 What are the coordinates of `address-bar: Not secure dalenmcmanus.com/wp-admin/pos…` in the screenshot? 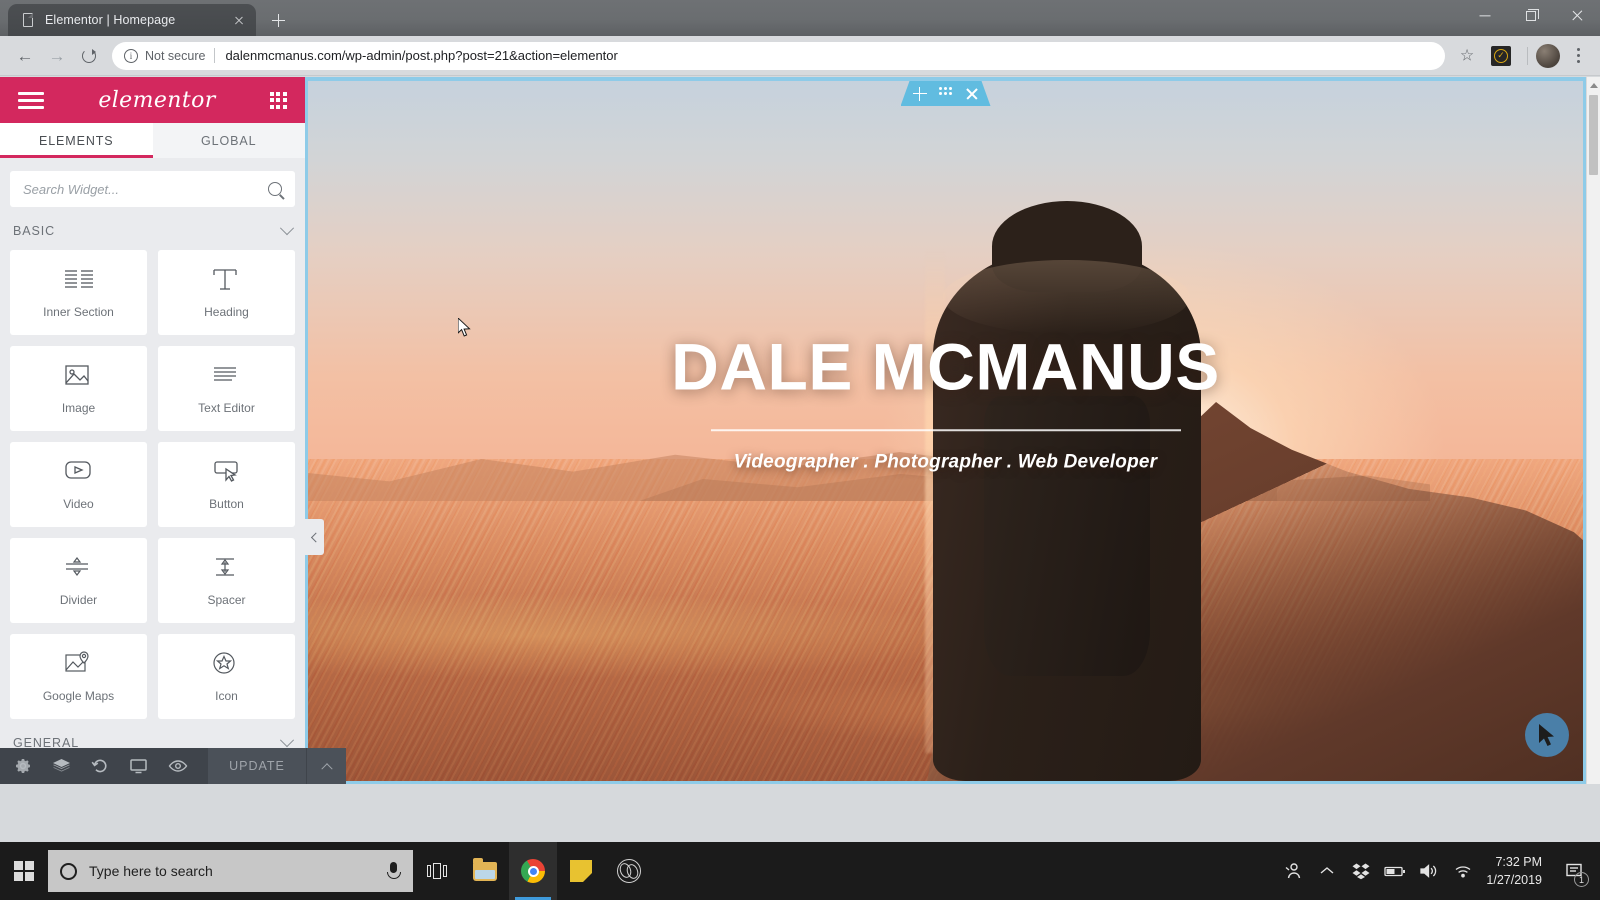 It's located at (778, 55).